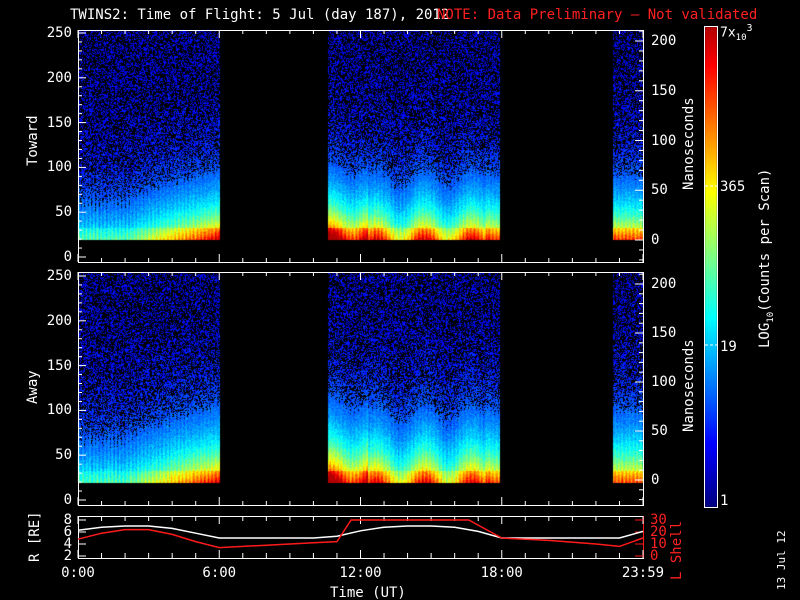 The height and width of the screenshot is (600, 800). Describe the element at coordinates (736, 33) in the screenshot. I see `colorbar-max-label: 7x103` at that location.